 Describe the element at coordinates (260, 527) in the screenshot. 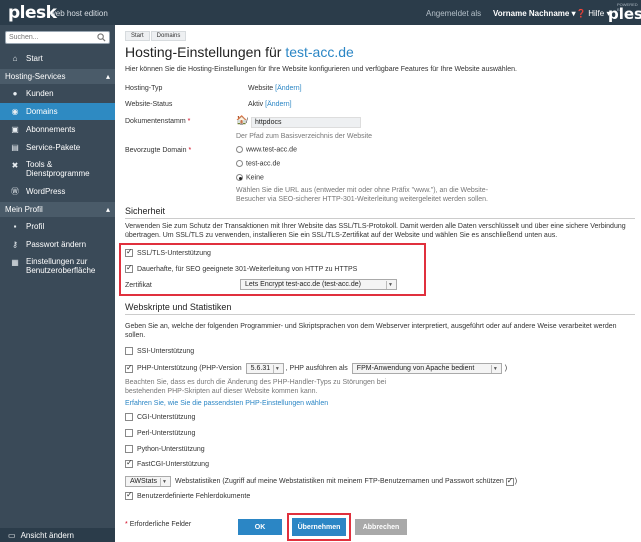

I see `ok-button: OK` at that location.